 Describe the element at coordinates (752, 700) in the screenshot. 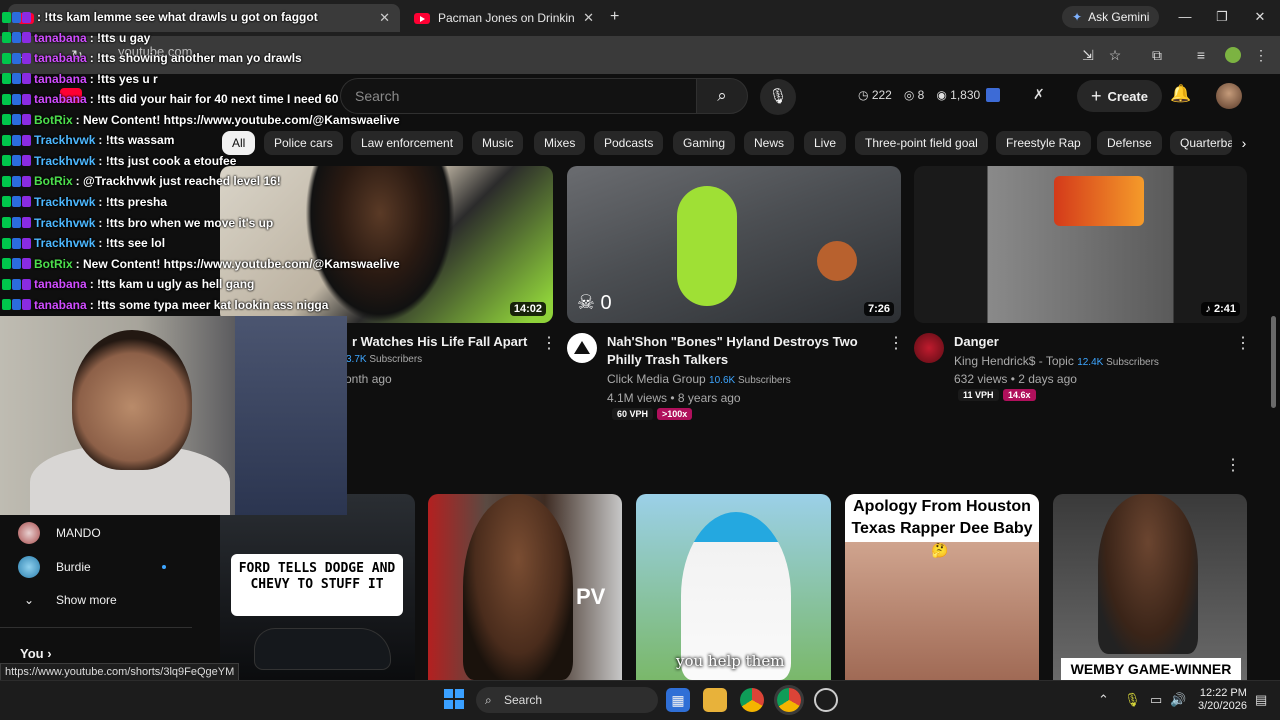

I see `chrome-icon` at that location.